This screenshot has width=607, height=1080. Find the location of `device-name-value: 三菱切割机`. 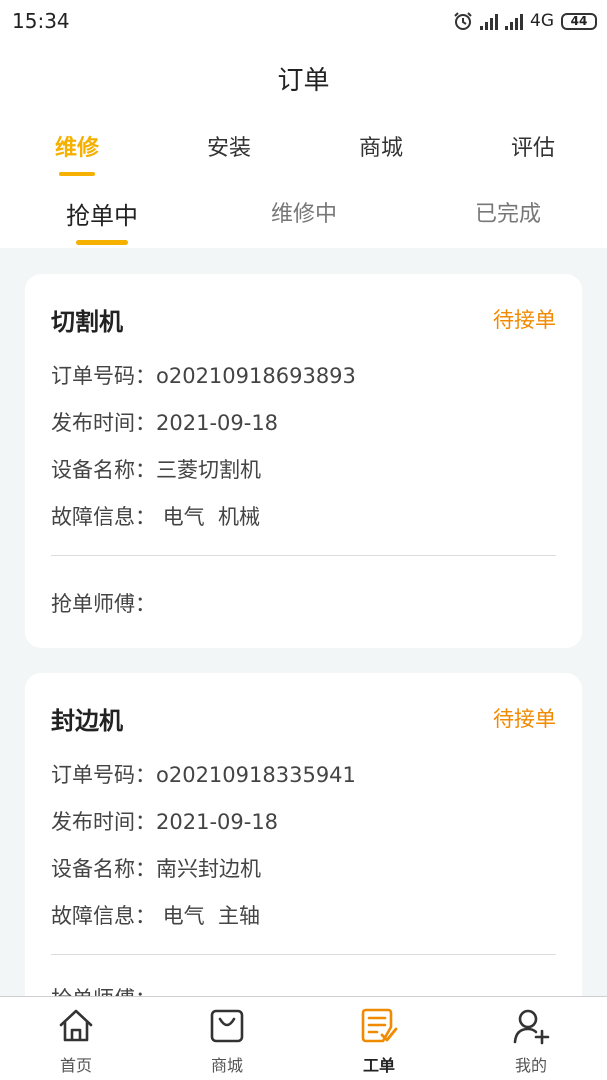

device-name-value: 三菱切割机 is located at coordinates (208, 470).